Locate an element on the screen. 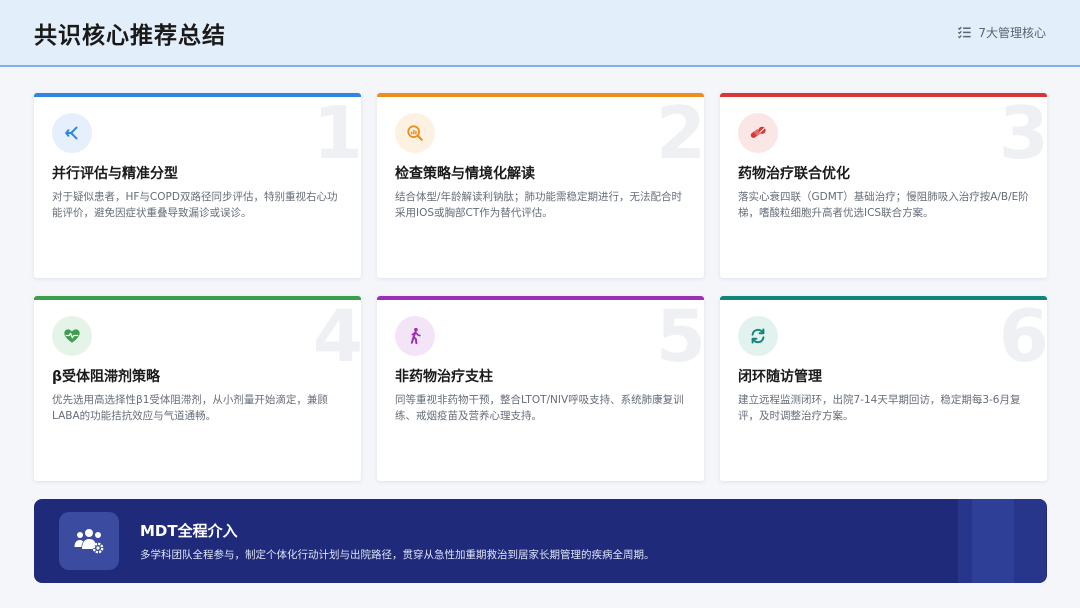 The image size is (1080, 608). card-number: 5 is located at coordinates (679, 337).